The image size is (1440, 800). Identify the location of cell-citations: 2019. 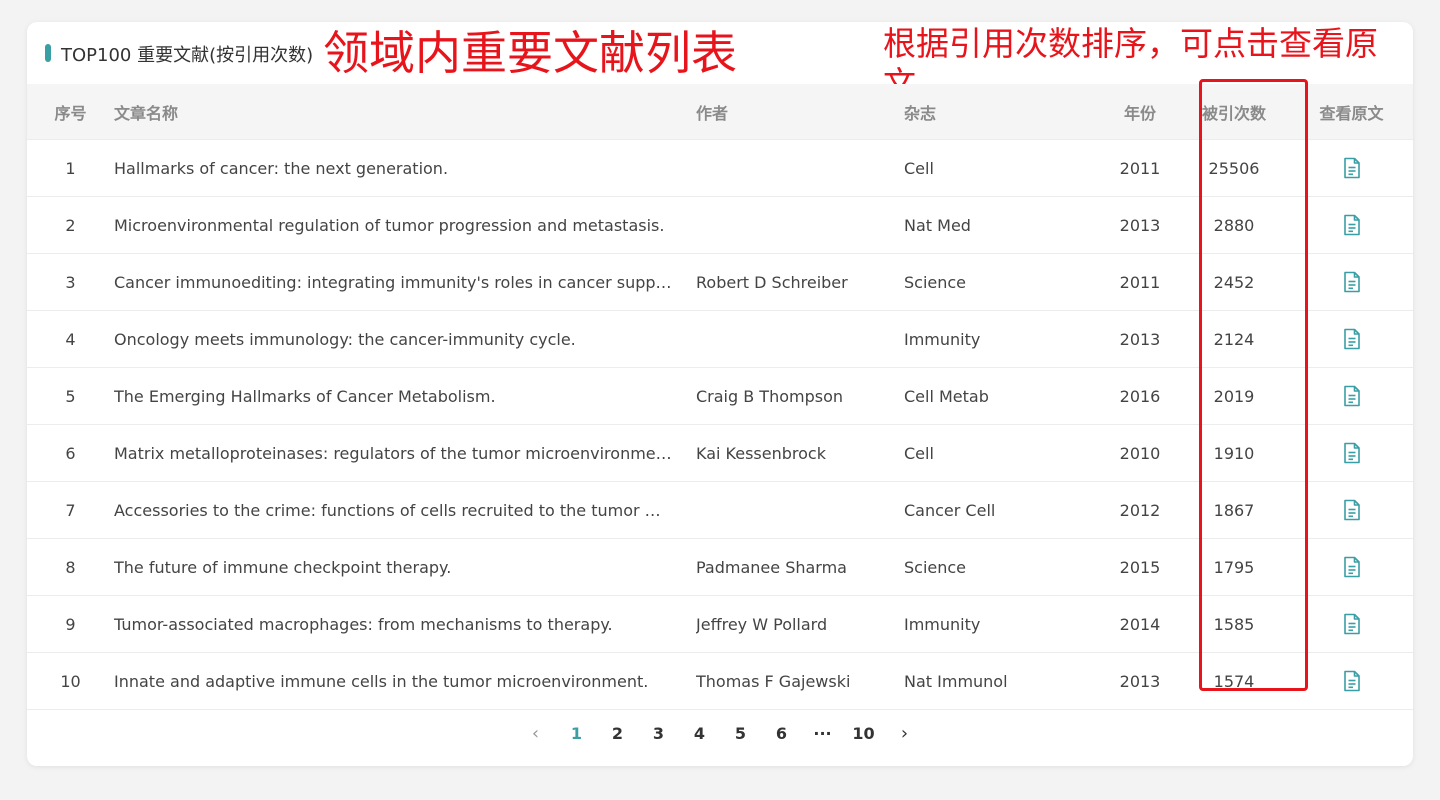
(1234, 396).